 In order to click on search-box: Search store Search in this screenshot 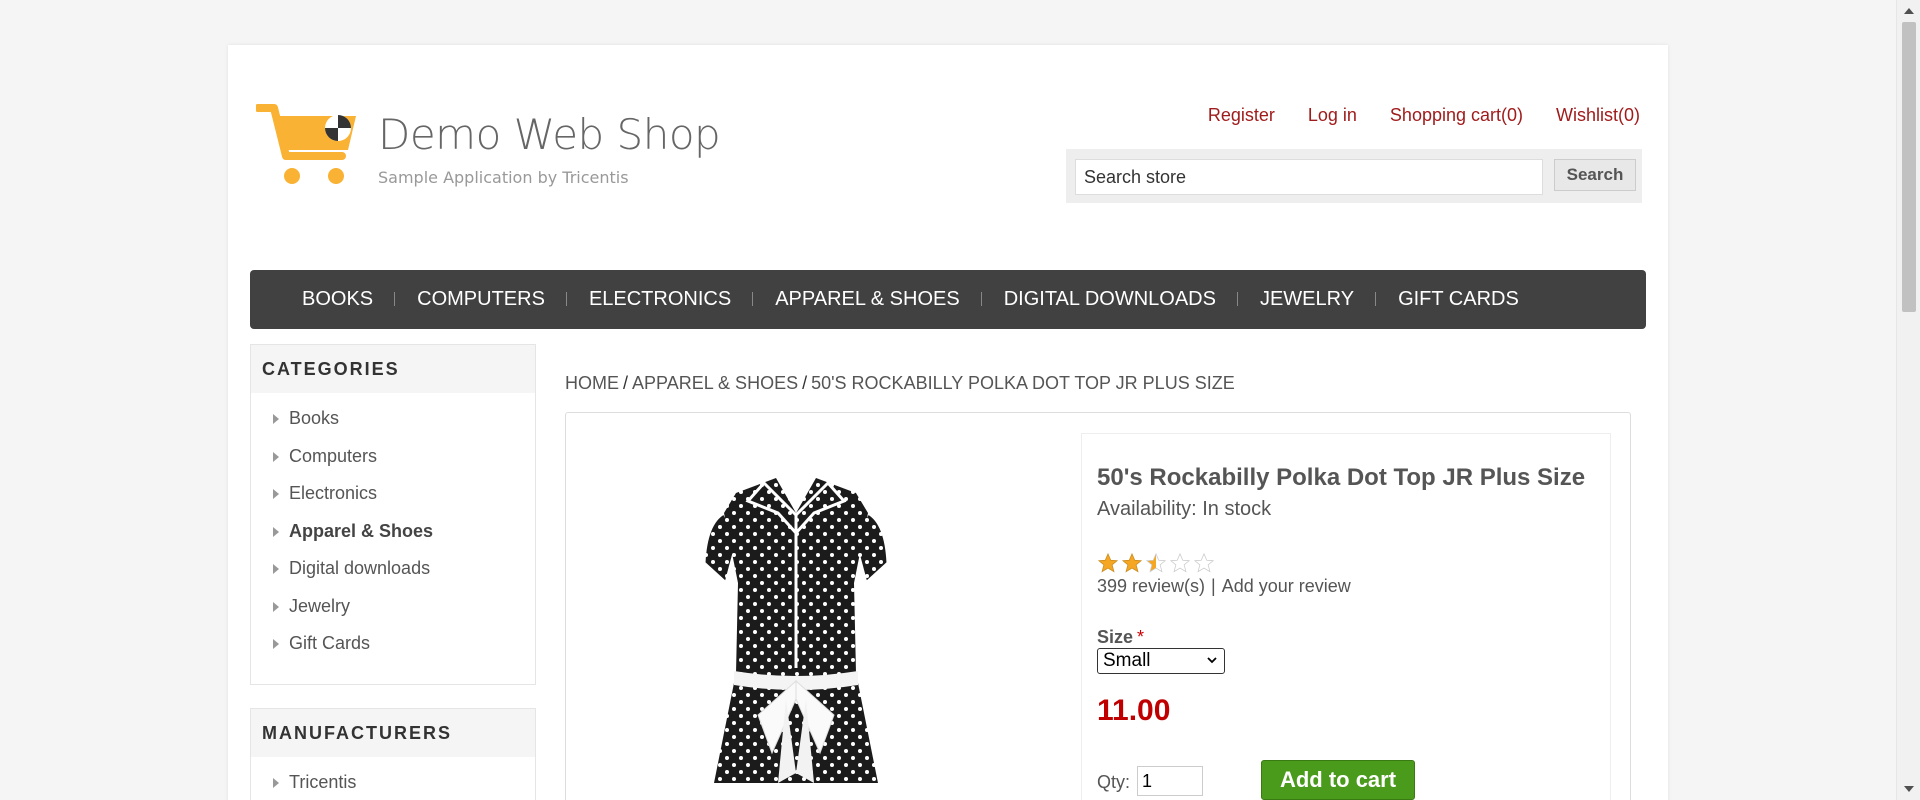, I will do `click(1354, 176)`.